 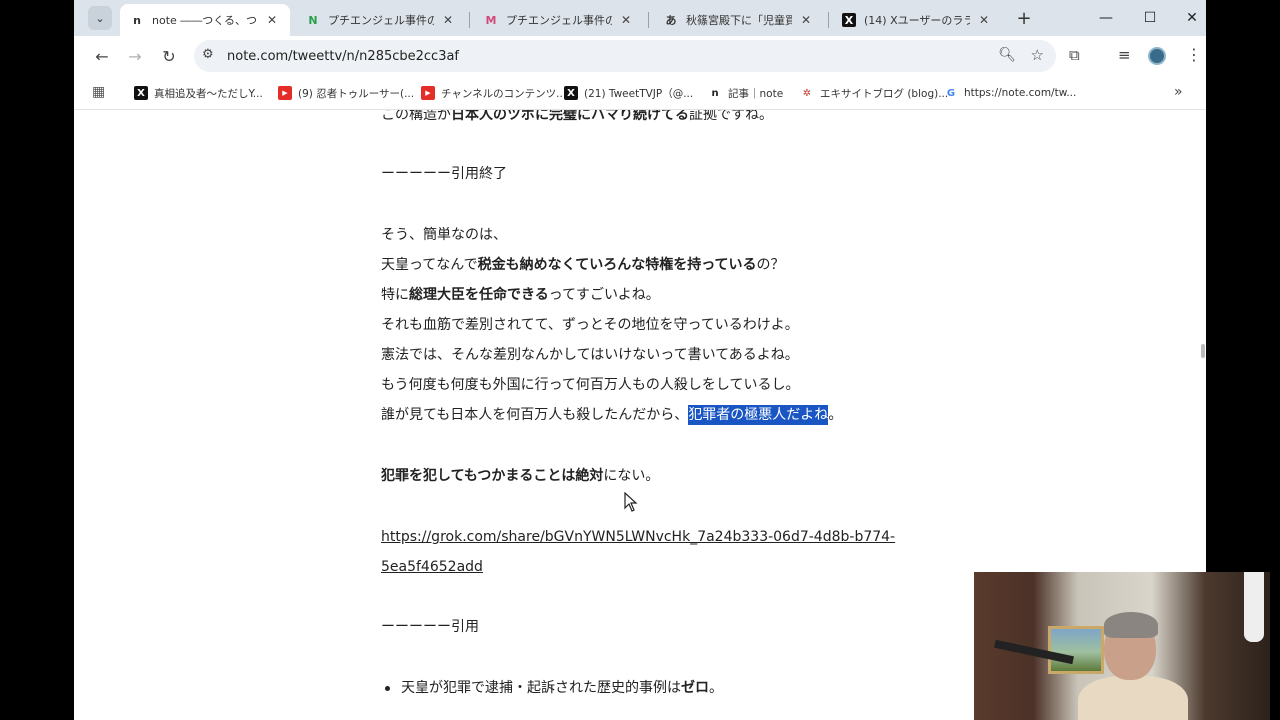 I want to click on bookmark-label: 記事｜note, so click(x=756, y=93).